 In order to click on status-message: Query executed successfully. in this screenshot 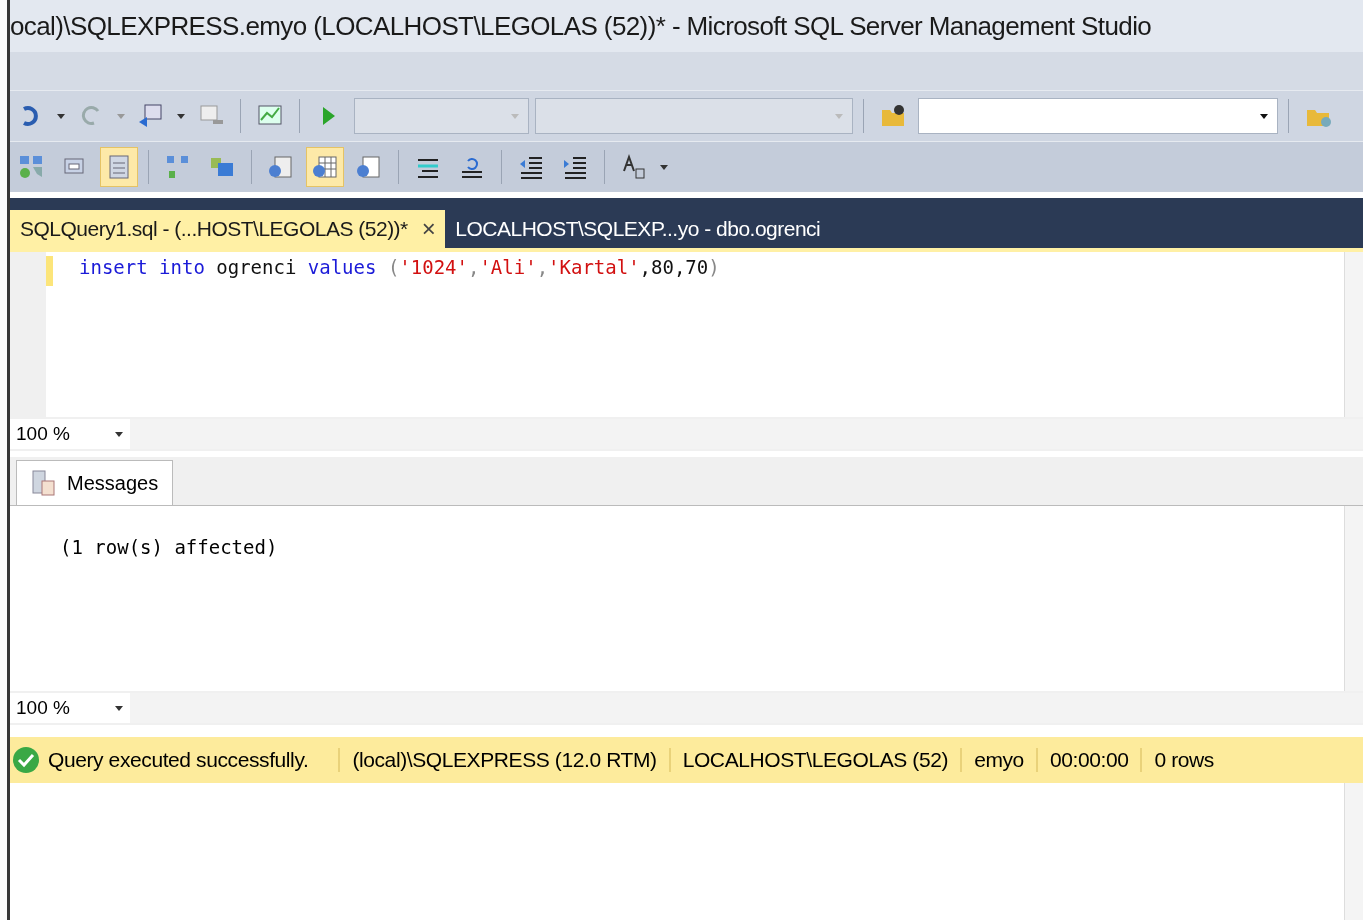, I will do `click(178, 760)`.